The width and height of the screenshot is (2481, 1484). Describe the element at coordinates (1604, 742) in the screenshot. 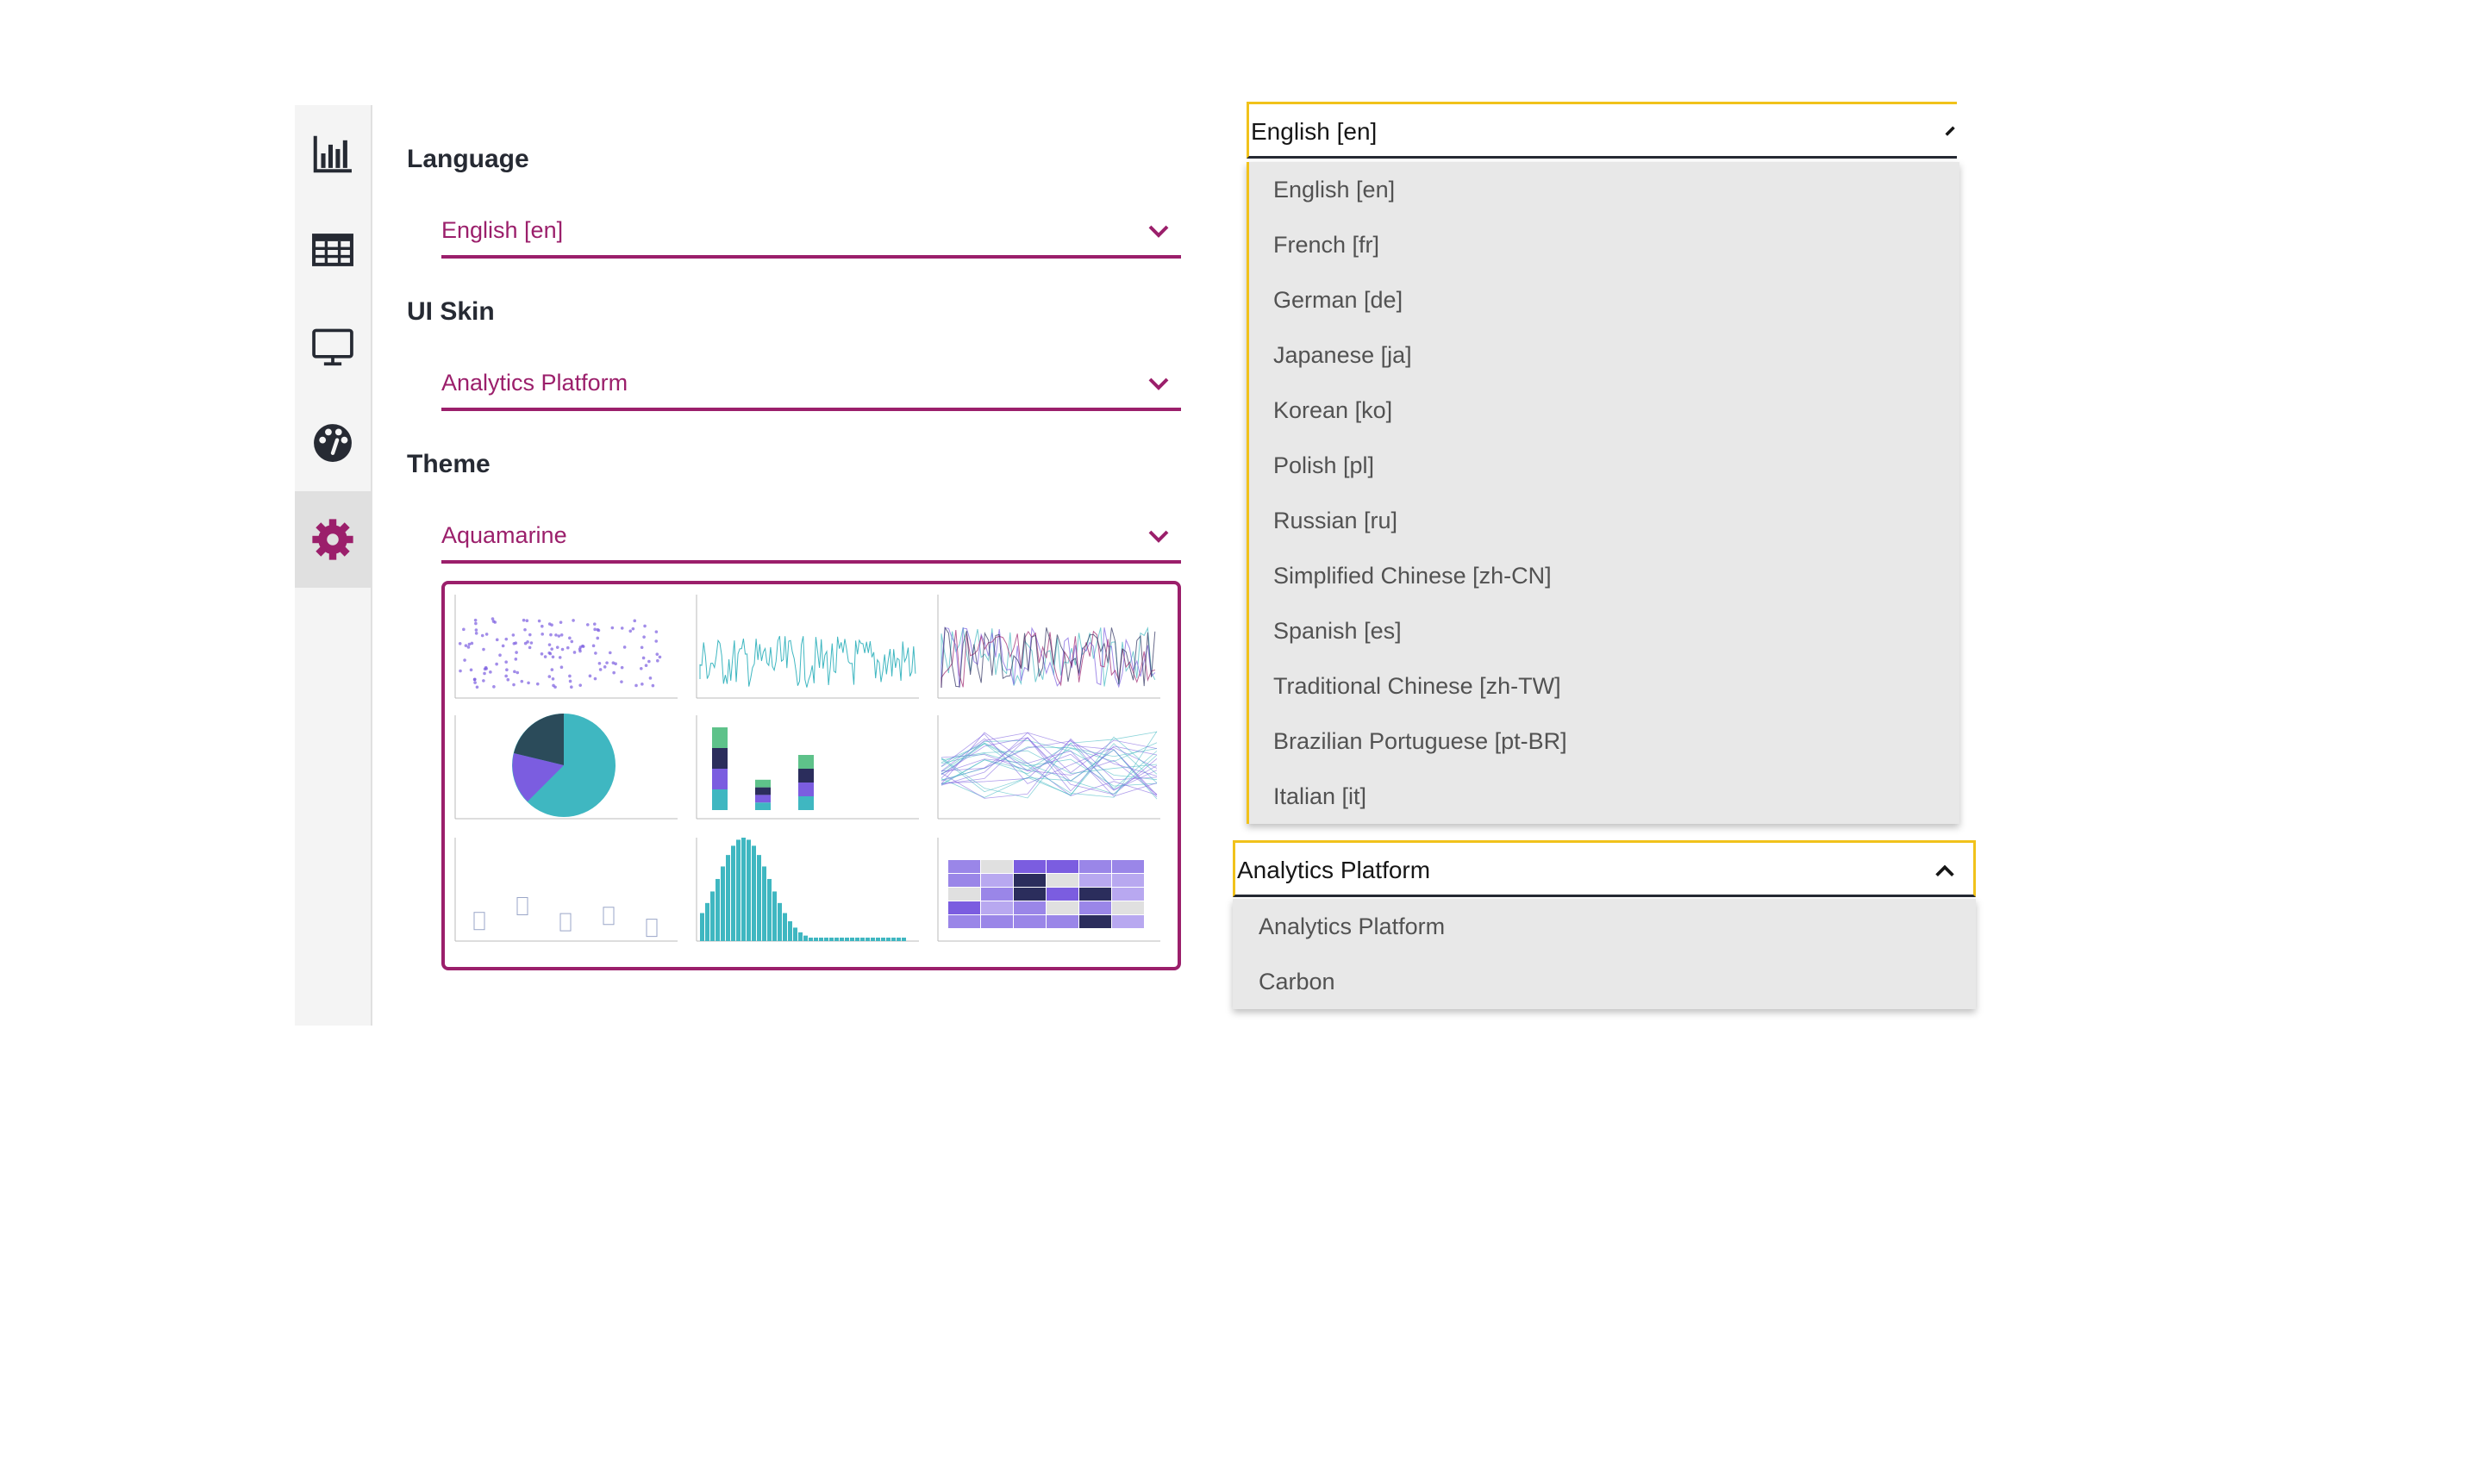

I see `language-option: Brazilian Portuguese [pt-BR]` at that location.